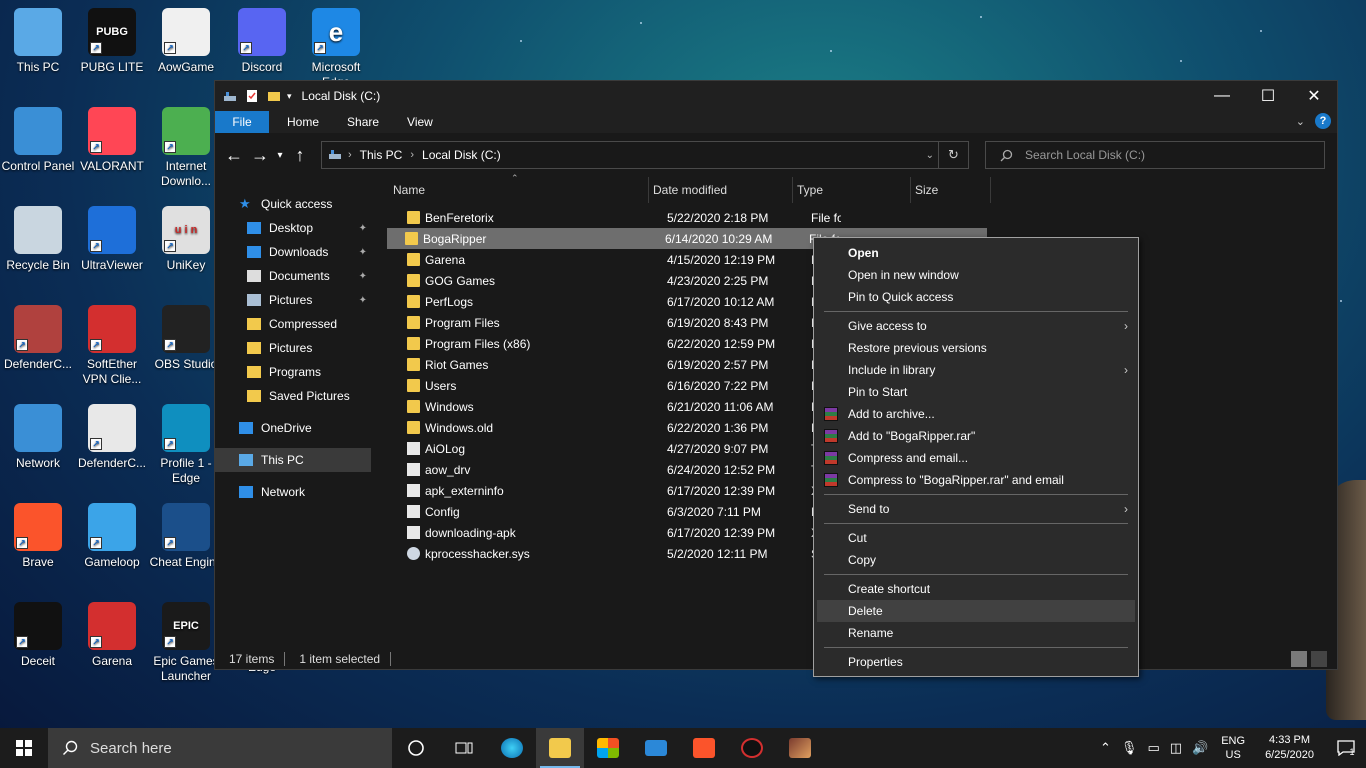 Image resolution: width=1366 pixels, height=768 pixels. Describe the element at coordinates (112, 239) in the screenshot. I see `desktop-icon-ultraviewer: ↗ UltraViewer` at that location.